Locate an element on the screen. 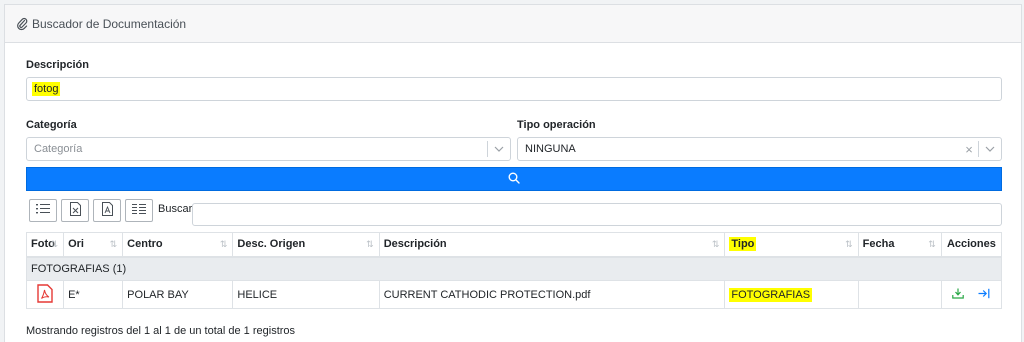 The width and height of the screenshot is (1024, 342). excel-icon is located at coordinates (75, 210).